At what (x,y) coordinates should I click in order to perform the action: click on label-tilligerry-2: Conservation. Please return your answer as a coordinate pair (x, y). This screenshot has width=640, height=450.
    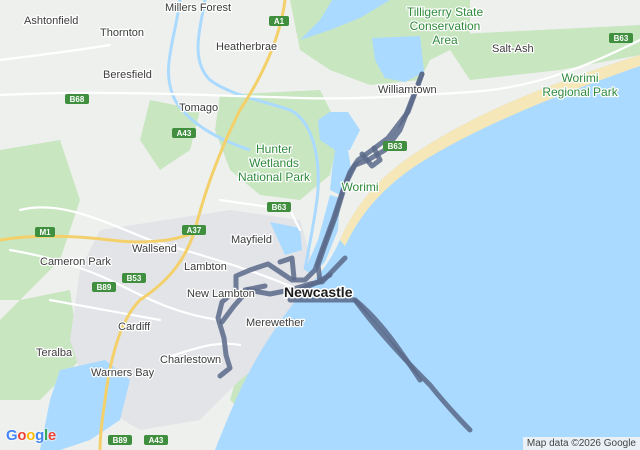
    Looking at the image, I should click on (445, 26).